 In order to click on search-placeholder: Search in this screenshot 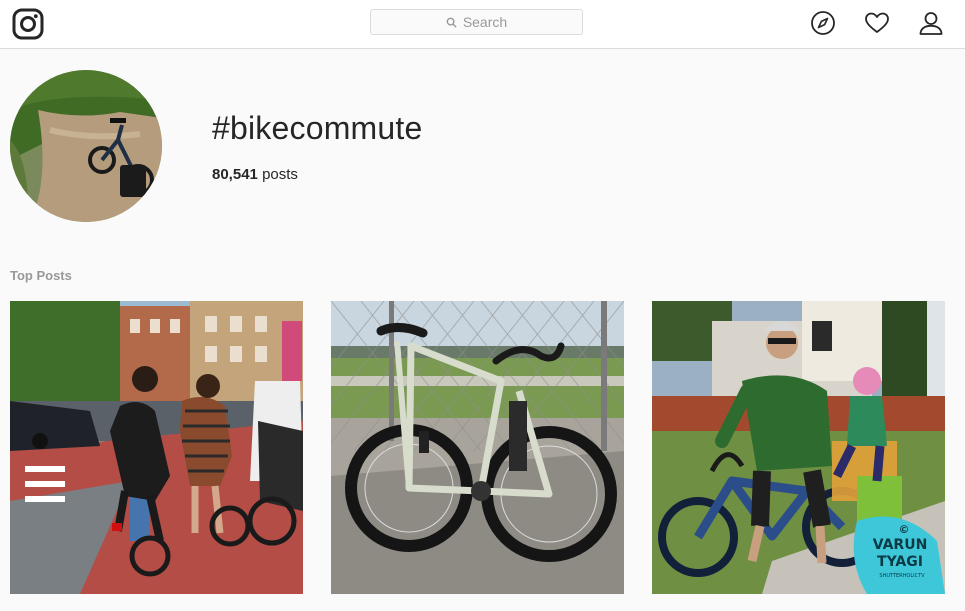, I will do `click(485, 22)`.